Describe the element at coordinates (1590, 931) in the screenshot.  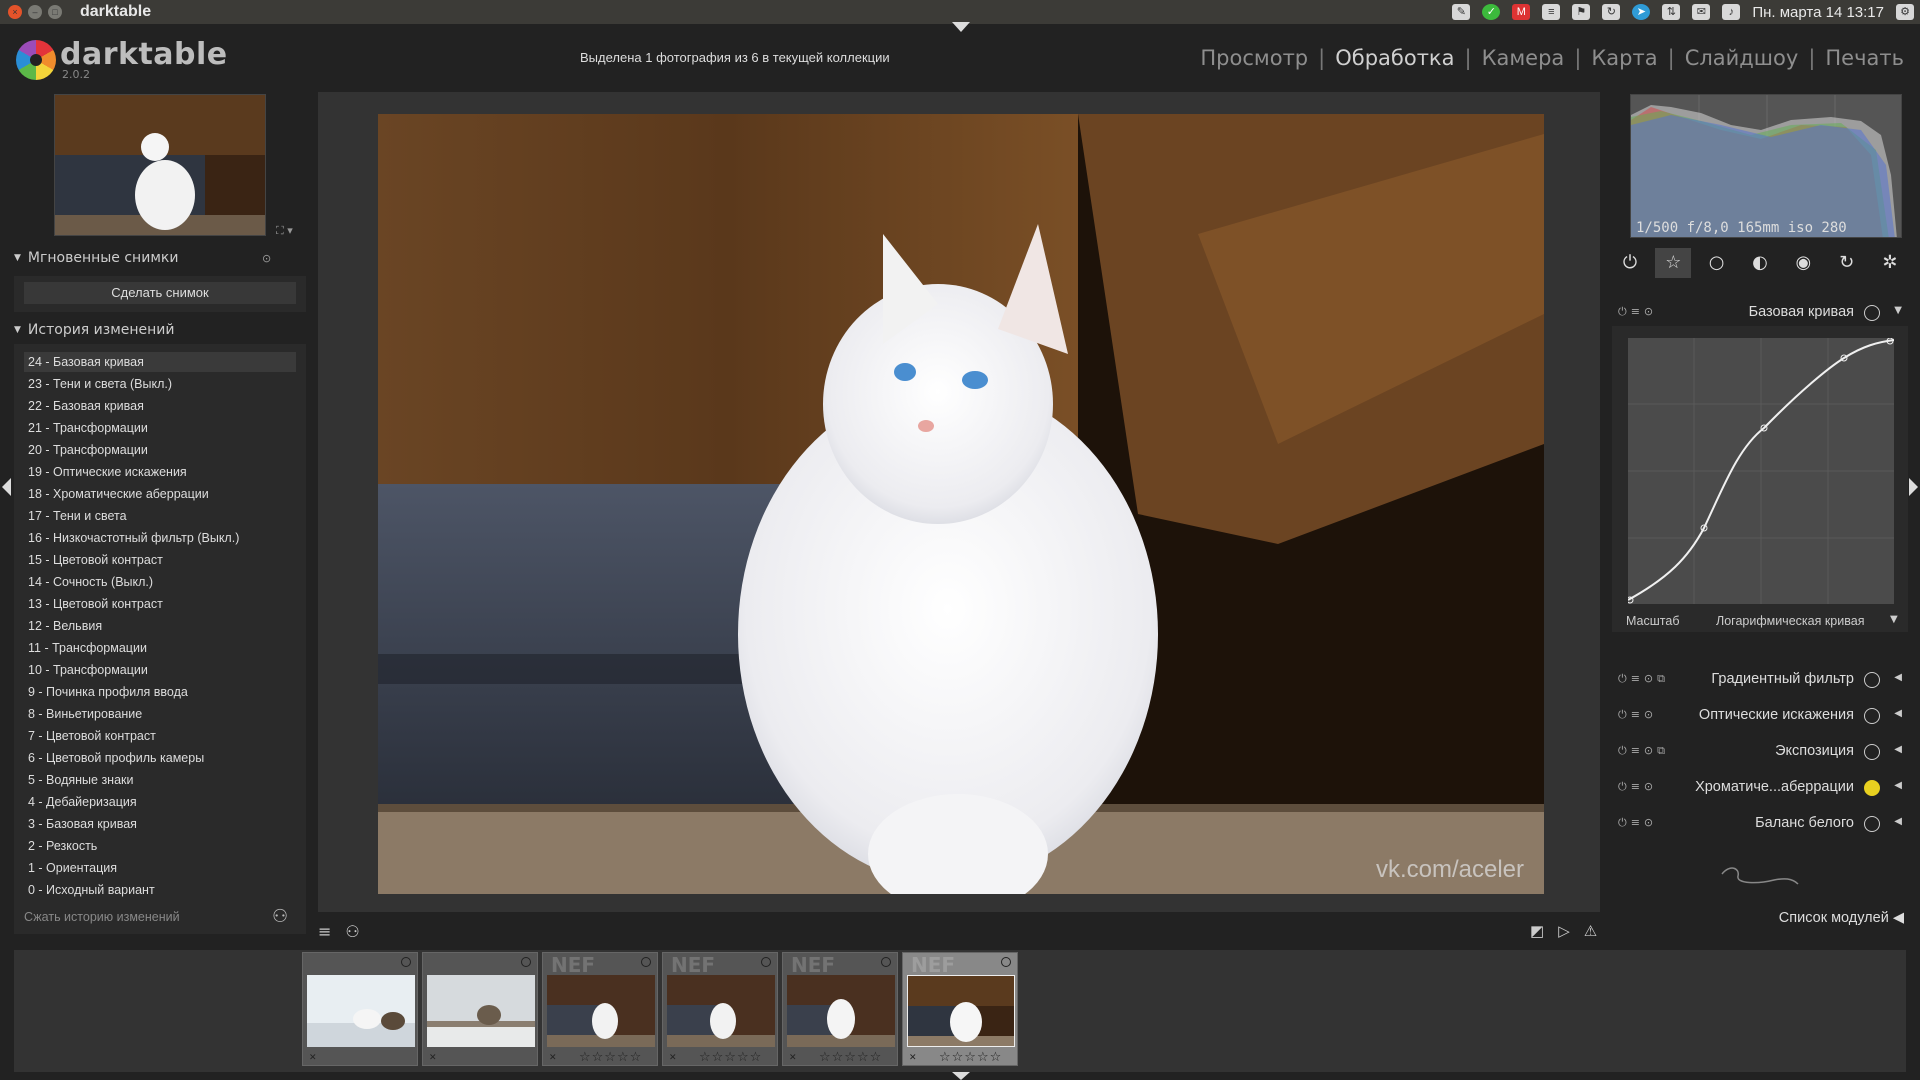
I see `gamut-check-icon: ⚠` at that location.